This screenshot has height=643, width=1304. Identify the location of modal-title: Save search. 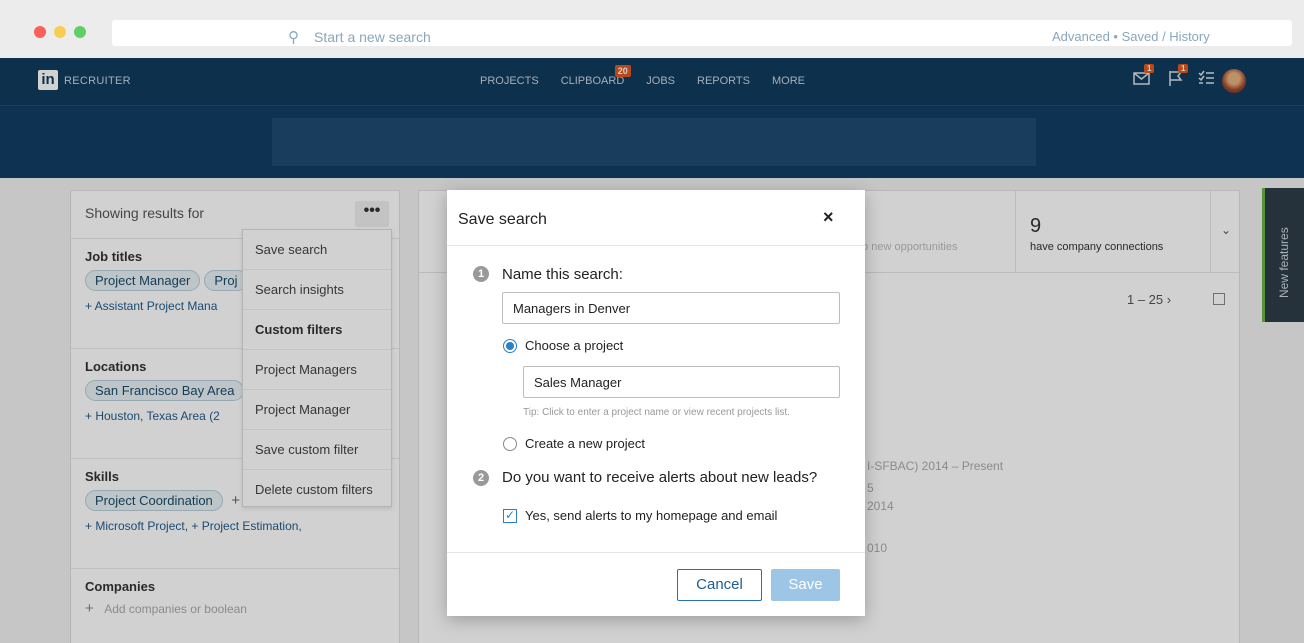
(502, 219).